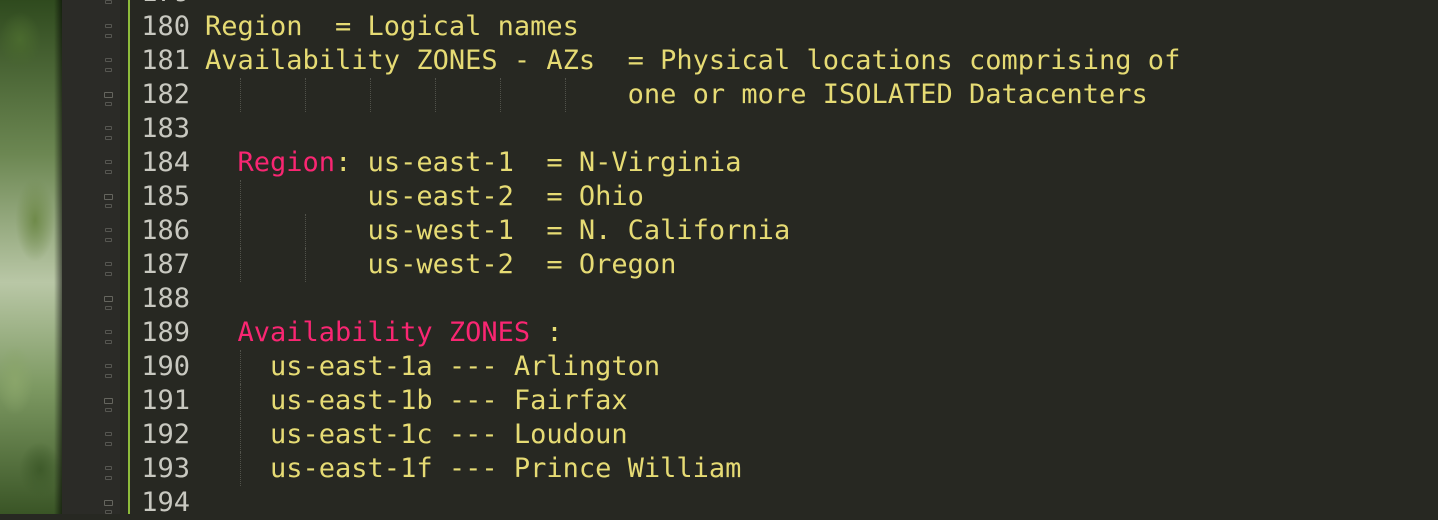  What do you see at coordinates (286, 162) in the screenshot?
I see `keyword-token: Region` at bounding box center [286, 162].